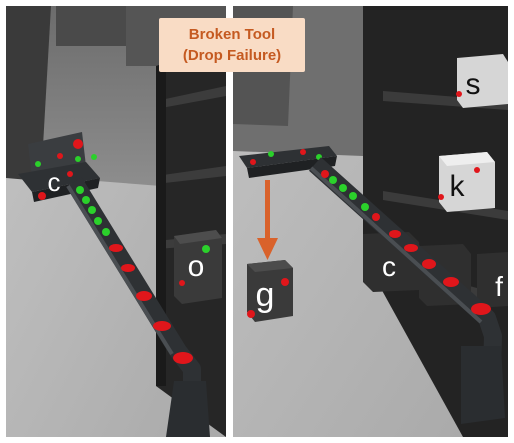 The image size is (514, 443). I want to click on caption-subtitle: (Drop Failure), so click(232, 55).